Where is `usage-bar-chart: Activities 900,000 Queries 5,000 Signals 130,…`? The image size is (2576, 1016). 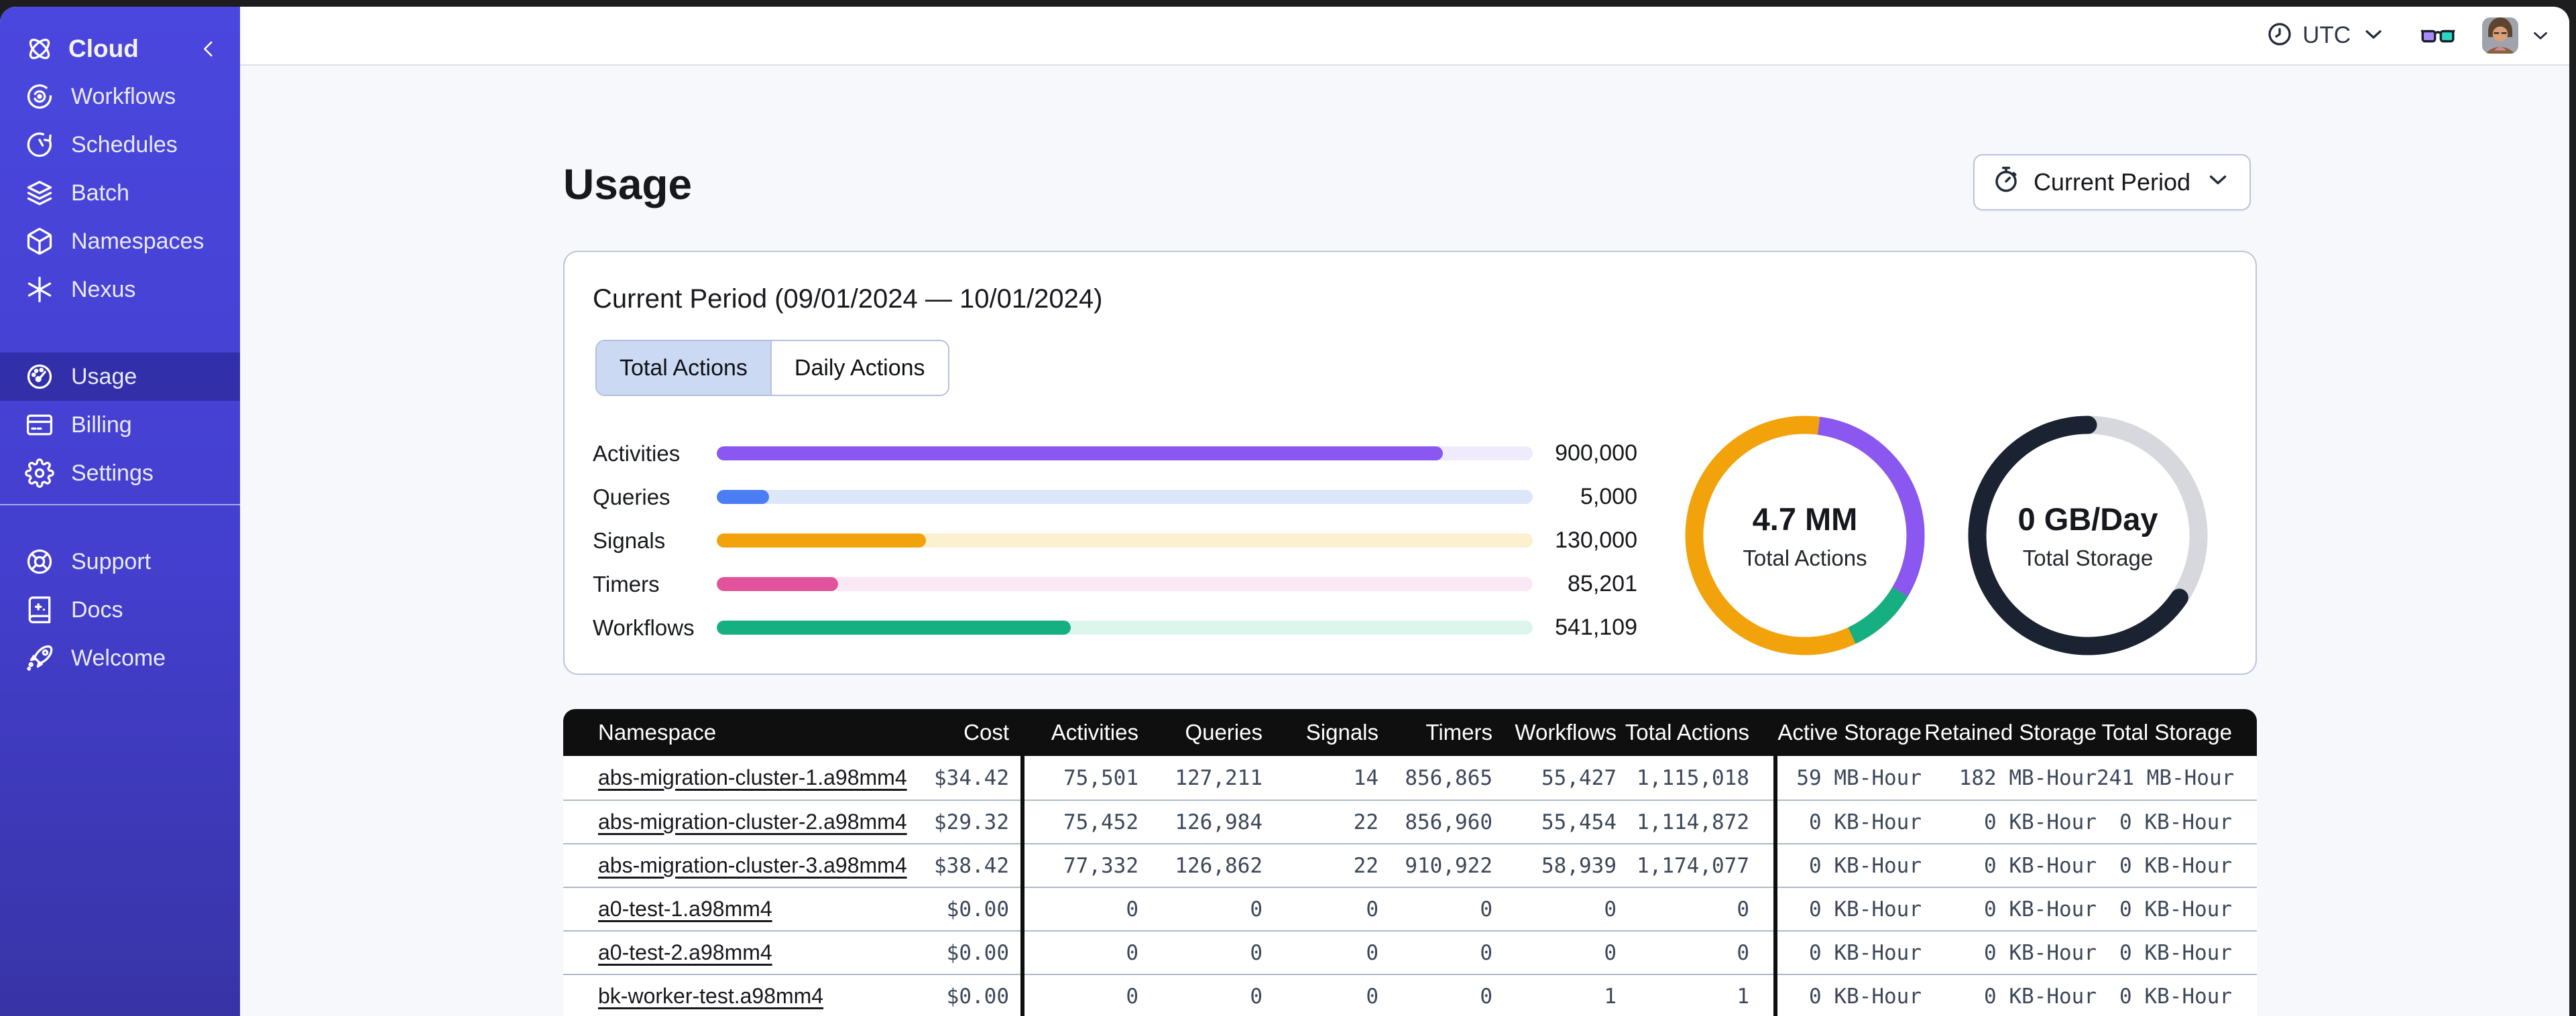 usage-bar-chart: Activities 900,000 Queries 5,000 Signals 130,… is located at coordinates (1115, 540).